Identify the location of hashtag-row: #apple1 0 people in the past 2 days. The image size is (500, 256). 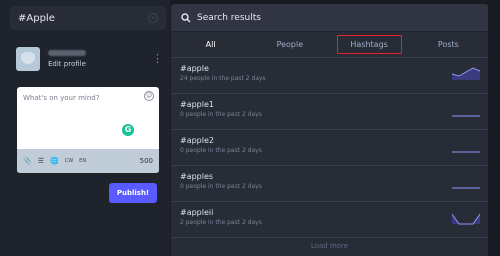
(329, 112).